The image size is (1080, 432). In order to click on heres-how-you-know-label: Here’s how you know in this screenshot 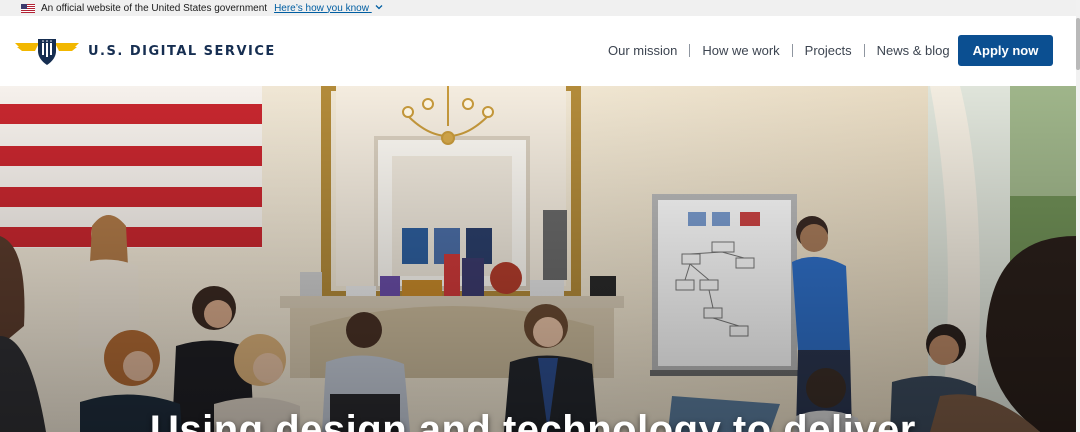, I will do `click(321, 8)`.